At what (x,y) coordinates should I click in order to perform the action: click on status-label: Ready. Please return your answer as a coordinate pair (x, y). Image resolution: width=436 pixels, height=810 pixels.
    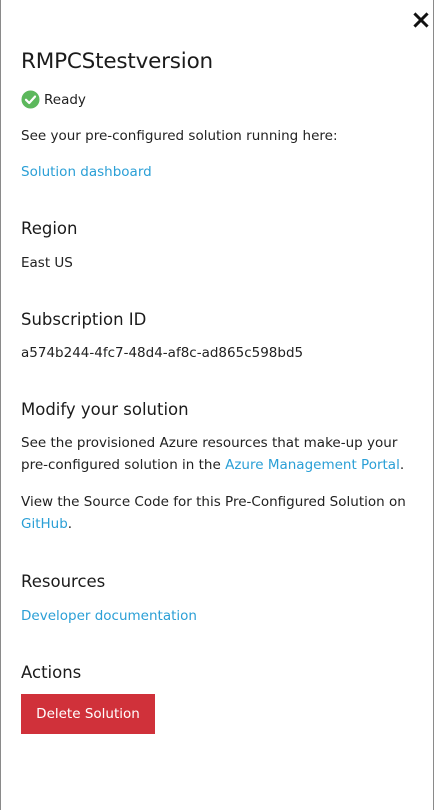
    Looking at the image, I should click on (65, 99).